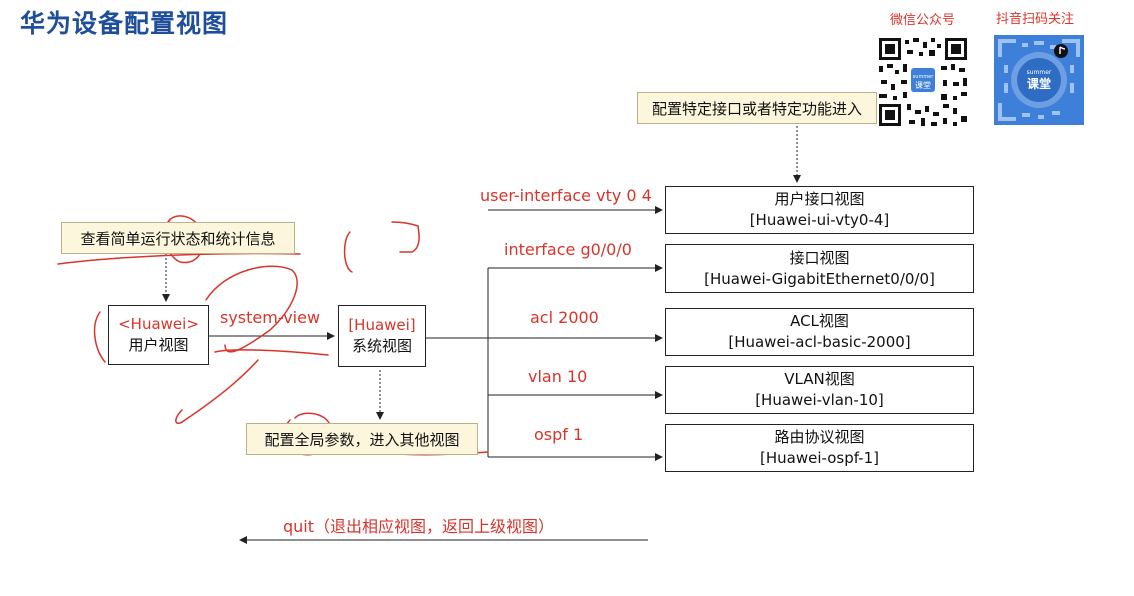  What do you see at coordinates (819, 199) in the screenshot?
I see `view-name: 用户接口视图` at bounding box center [819, 199].